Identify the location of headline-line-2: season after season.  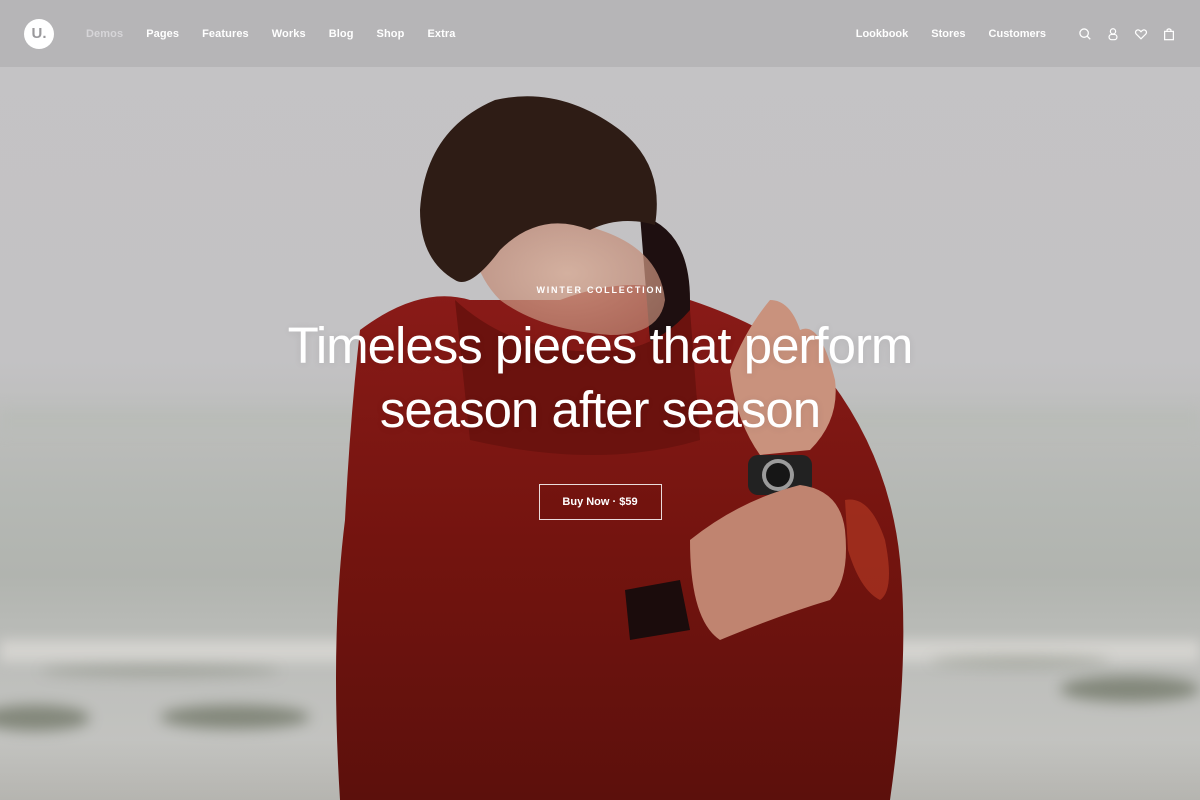
(600, 409).